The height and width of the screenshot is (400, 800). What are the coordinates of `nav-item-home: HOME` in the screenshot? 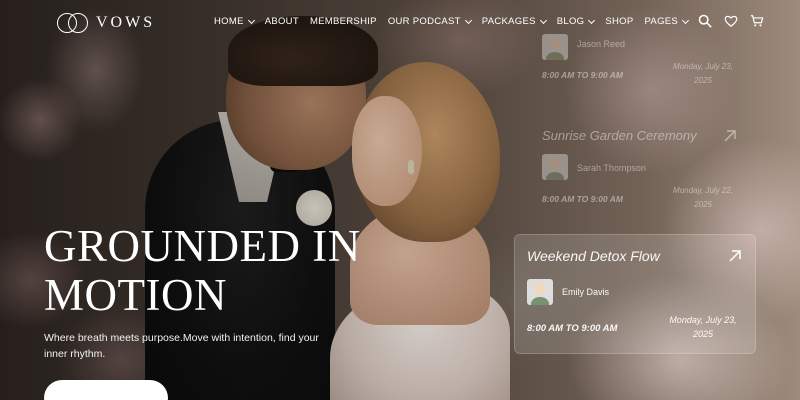 It's located at (234, 21).